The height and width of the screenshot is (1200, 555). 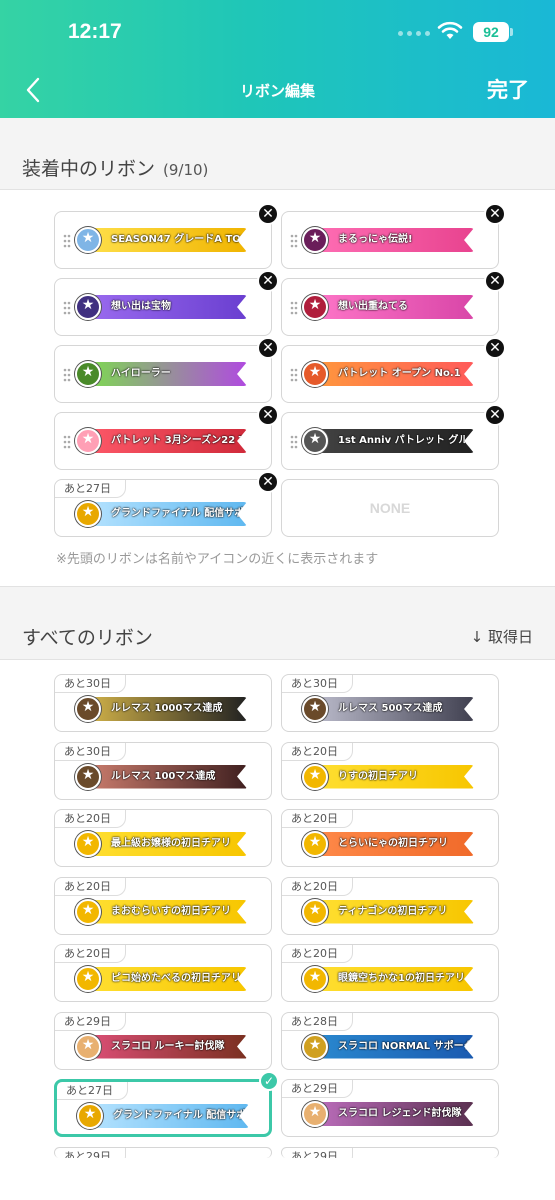 What do you see at coordinates (393, 843) in the screenshot?
I see `ribbon-label: とらいにゃの初日チアリ` at bounding box center [393, 843].